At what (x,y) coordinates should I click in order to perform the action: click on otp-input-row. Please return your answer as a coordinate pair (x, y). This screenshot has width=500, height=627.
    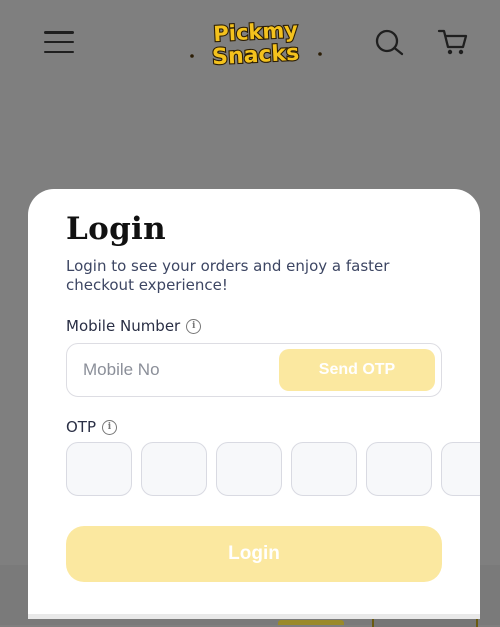
    Looking at the image, I should click on (273, 469).